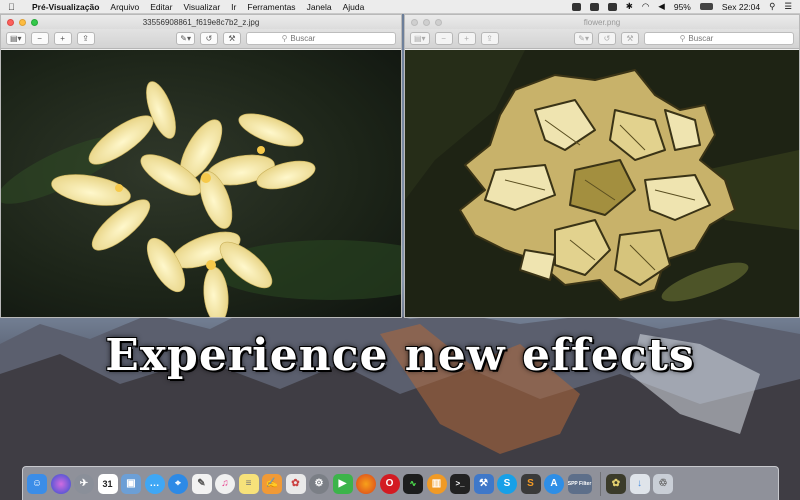  I want to click on dropbox-icon, so click(576, 6).